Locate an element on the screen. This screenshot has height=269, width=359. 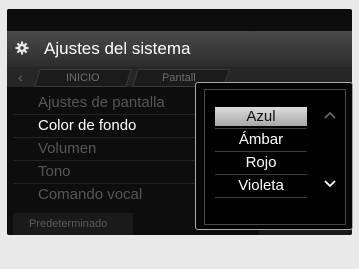
option-azul: Azul is located at coordinates (261, 116).